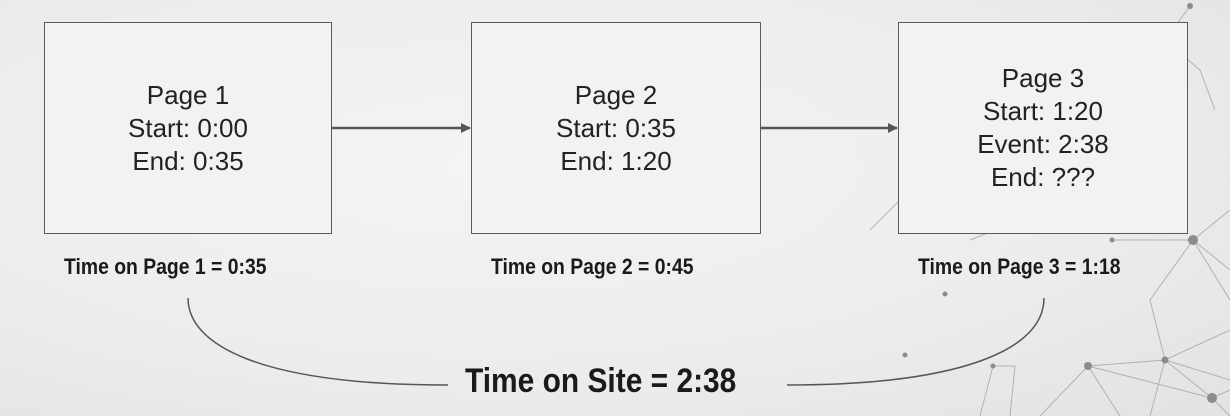  What do you see at coordinates (188, 160) in the screenshot?
I see `page-1-end: End: 0:35` at bounding box center [188, 160].